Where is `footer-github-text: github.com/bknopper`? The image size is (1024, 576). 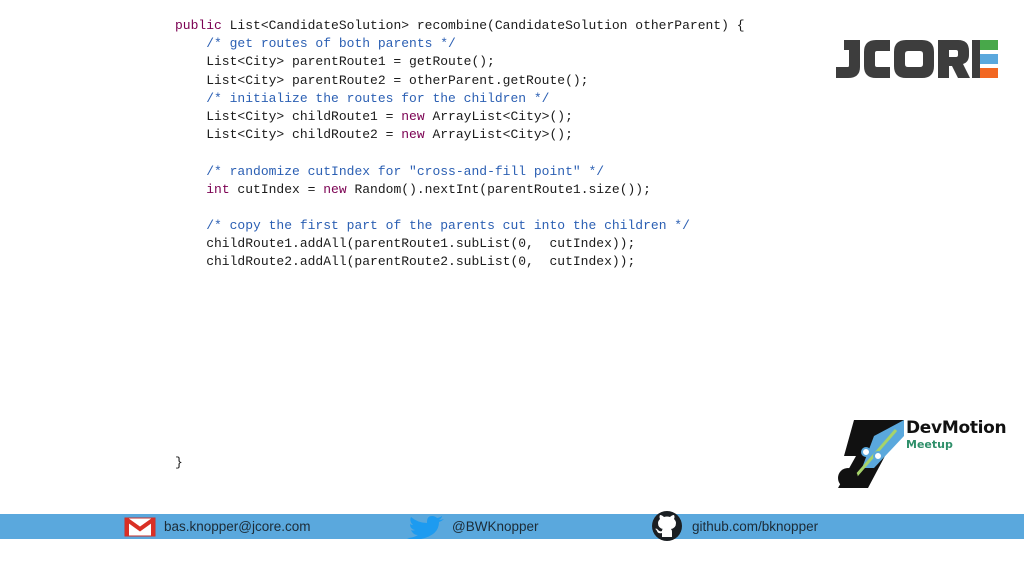
footer-github-text: github.com/bknopper is located at coordinates (755, 526).